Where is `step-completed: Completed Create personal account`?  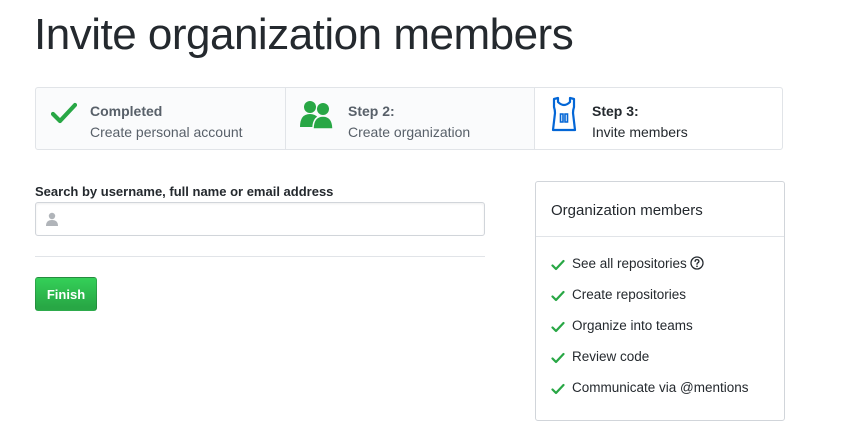
step-completed: Completed Create personal account is located at coordinates (161, 118).